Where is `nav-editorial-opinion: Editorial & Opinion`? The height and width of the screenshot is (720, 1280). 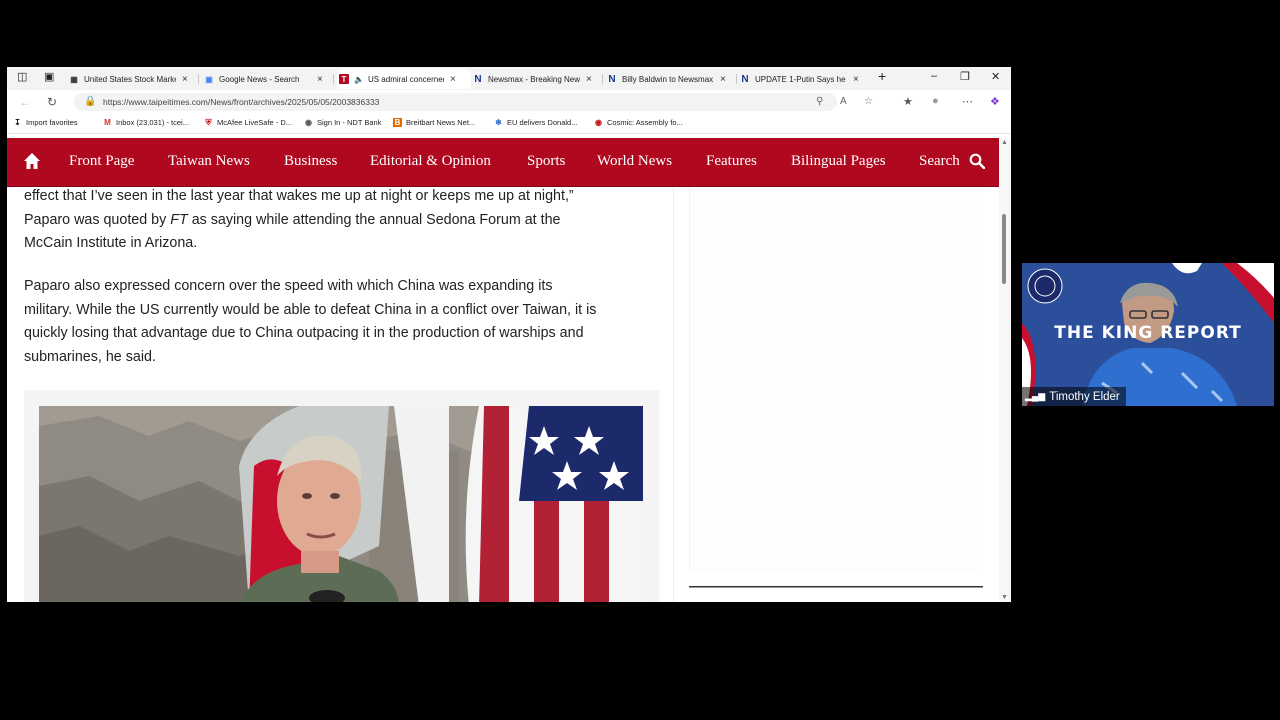
nav-editorial-opinion: Editorial & Opinion is located at coordinates (430, 161).